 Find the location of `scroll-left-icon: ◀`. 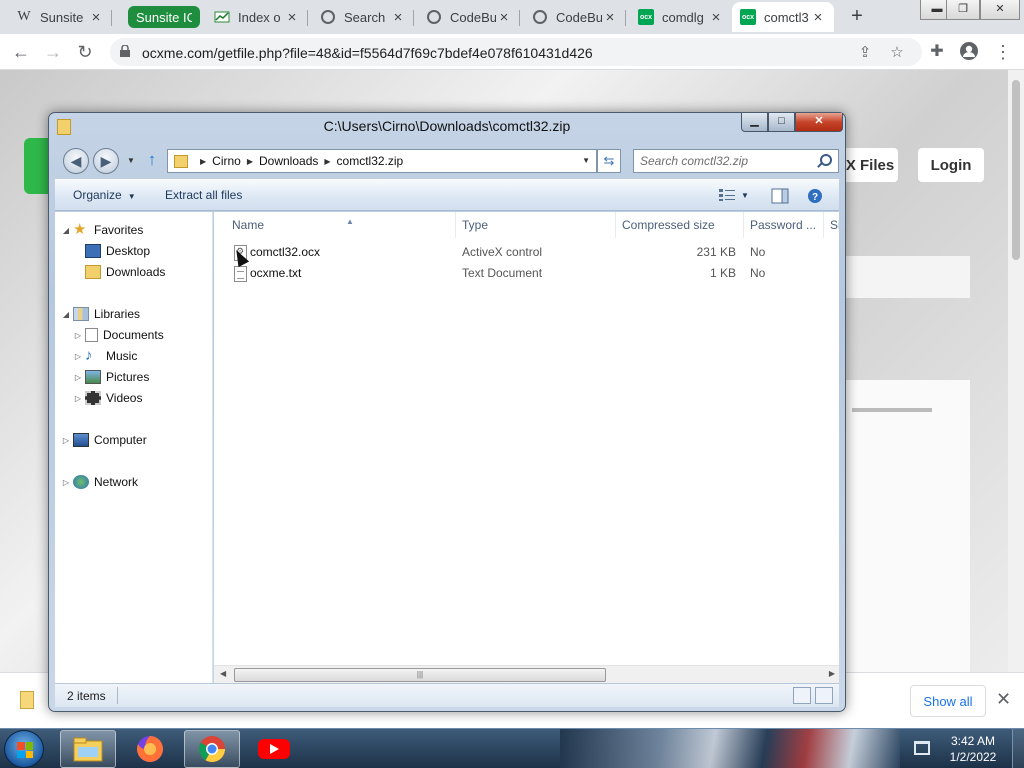

scroll-left-icon: ◀ is located at coordinates (223, 673).